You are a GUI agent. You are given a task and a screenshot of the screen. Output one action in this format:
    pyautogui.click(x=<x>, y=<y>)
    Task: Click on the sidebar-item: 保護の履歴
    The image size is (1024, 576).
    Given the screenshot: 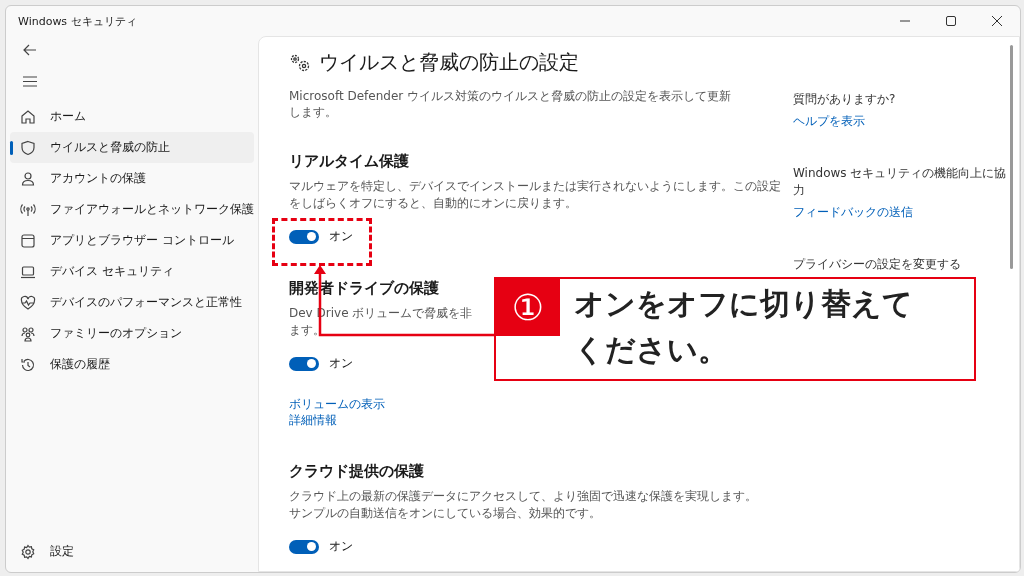 What is the action you would take?
    pyautogui.click(x=132, y=364)
    